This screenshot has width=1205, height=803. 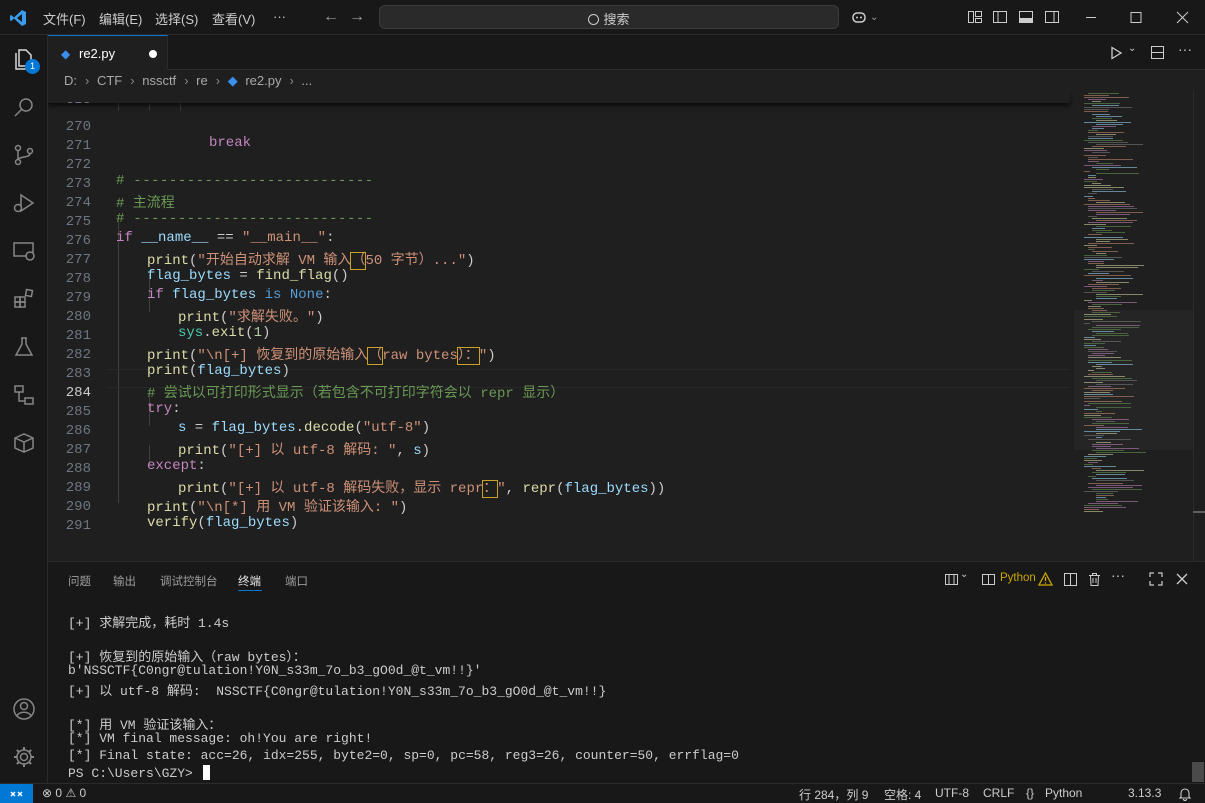 What do you see at coordinates (24, 251) in the screenshot?
I see `remote-explorer-button` at bounding box center [24, 251].